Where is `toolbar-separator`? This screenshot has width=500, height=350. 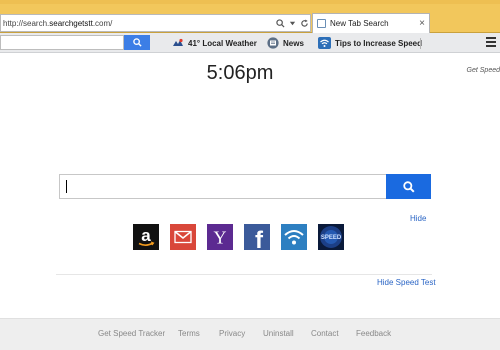 toolbar-separator is located at coordinates (420, 43).